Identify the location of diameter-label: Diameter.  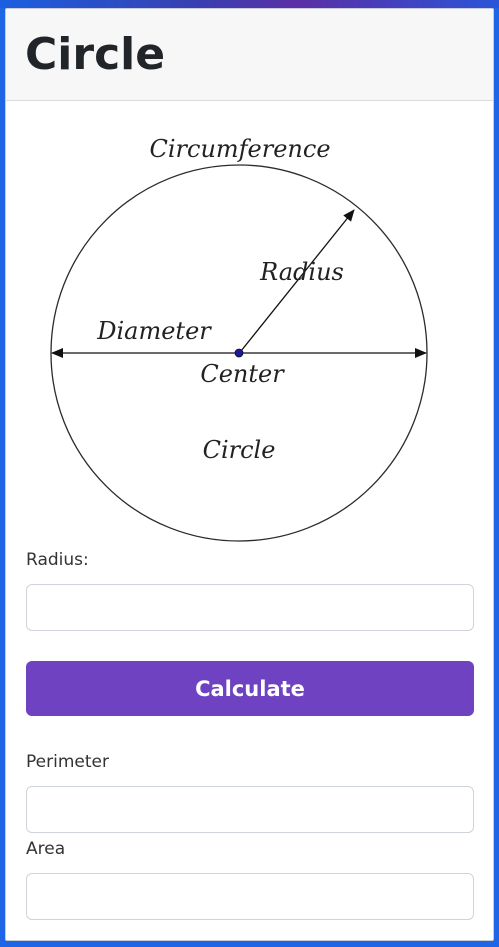
(154, 331).